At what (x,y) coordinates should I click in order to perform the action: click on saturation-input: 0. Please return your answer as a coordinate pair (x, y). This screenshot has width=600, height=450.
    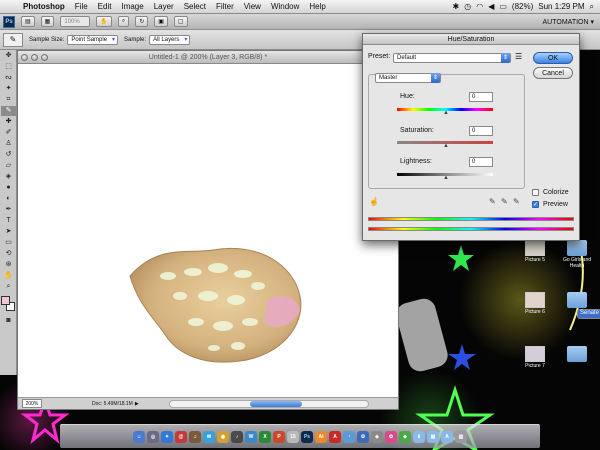
    Looking at the image, I should click on (481, 131).